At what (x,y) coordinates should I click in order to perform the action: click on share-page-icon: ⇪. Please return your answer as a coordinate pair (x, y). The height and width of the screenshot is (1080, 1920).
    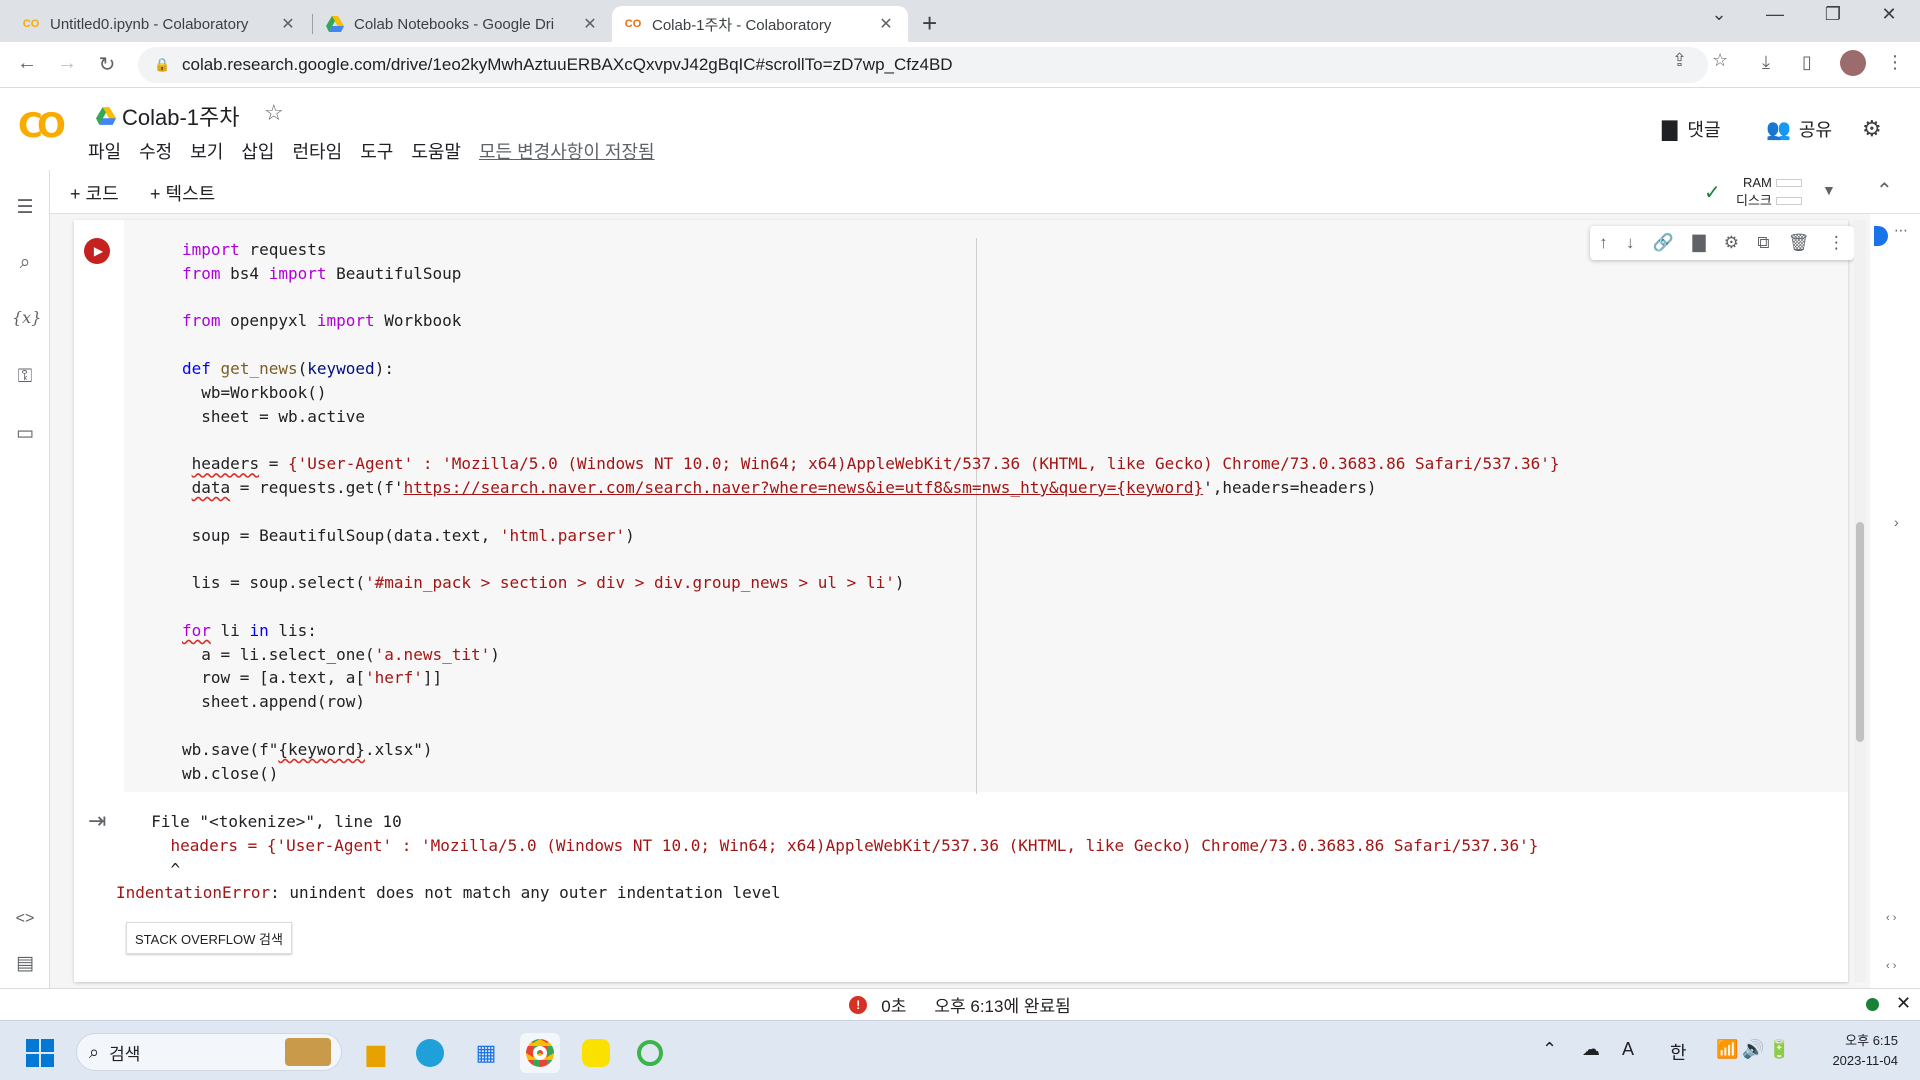
    Looking at the image, I should click on (1679, 60).